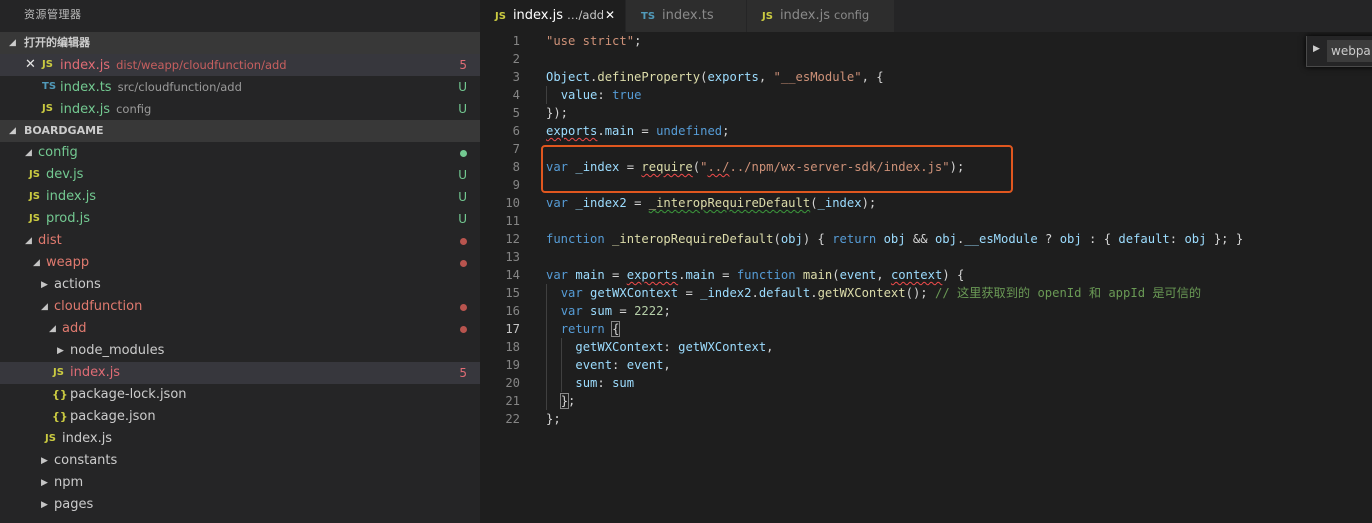 This screenshot has width=1372, height=523. Describe the element at coordinates (77, 284) in the screenshot. I see `folder-name: actions` at that location.